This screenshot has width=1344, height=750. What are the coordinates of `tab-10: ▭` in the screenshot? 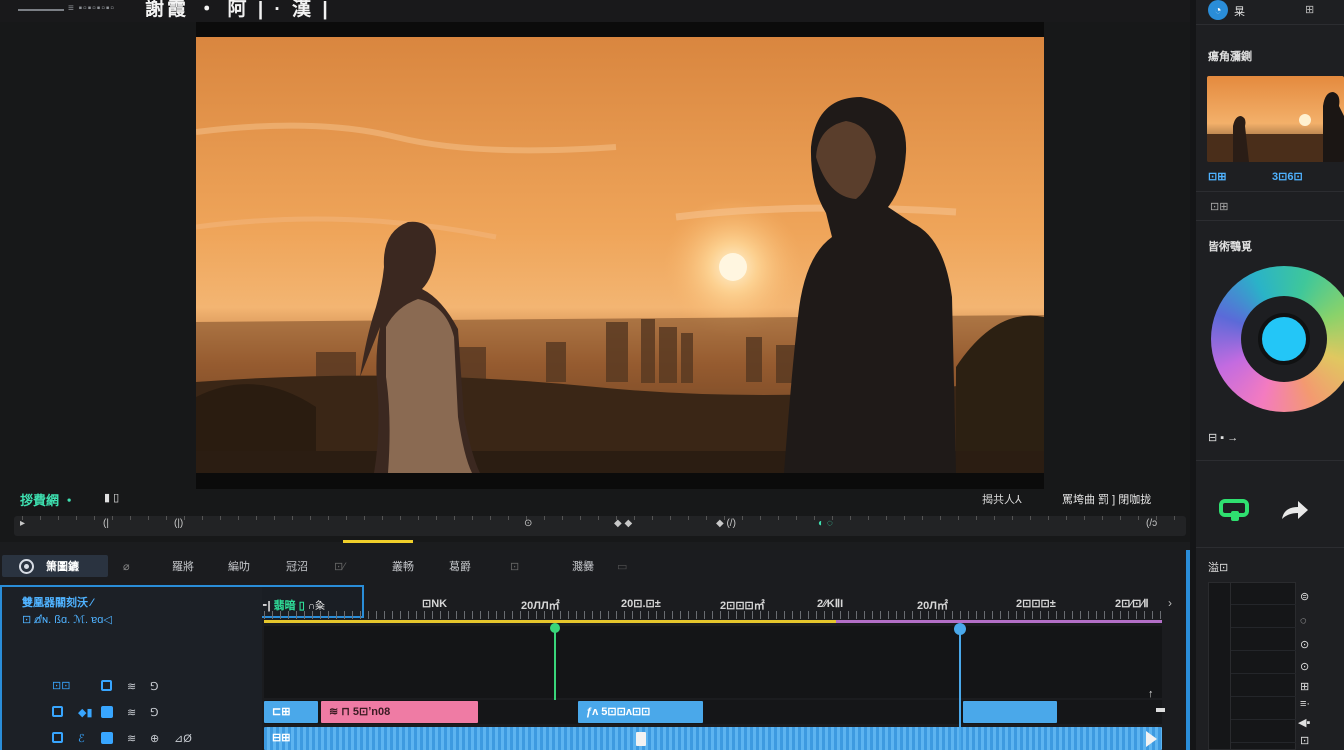 It's located at (622, 567).